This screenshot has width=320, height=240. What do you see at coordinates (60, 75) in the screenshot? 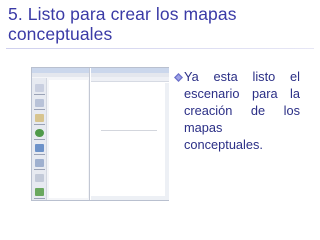
I see `resources-menubar` at bounding box center [60, 75].